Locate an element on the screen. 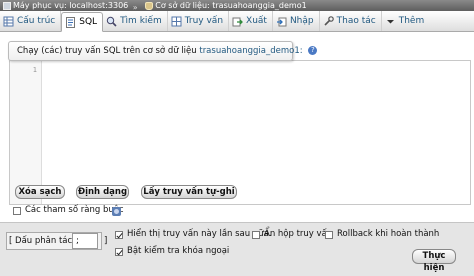 The image size is (474, 276). breadcrumb-server: Máy phục vụ: localhost:3306 is located at coordinates (70, 5).